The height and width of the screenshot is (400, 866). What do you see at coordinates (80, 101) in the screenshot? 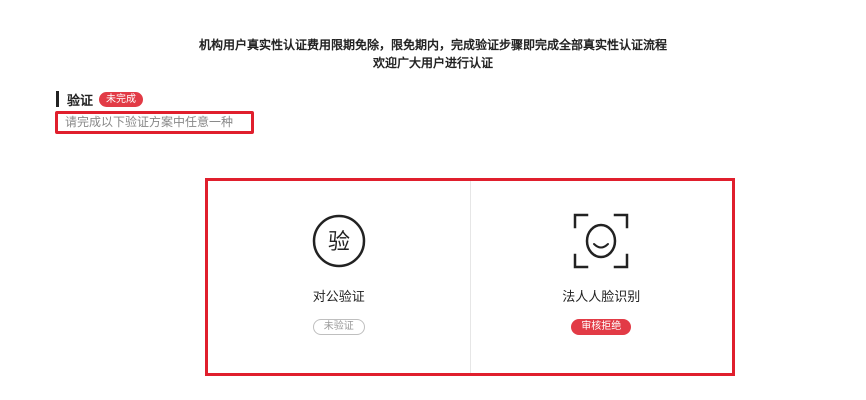
I see `section-title: 验证` at bounding box center [80, 101].